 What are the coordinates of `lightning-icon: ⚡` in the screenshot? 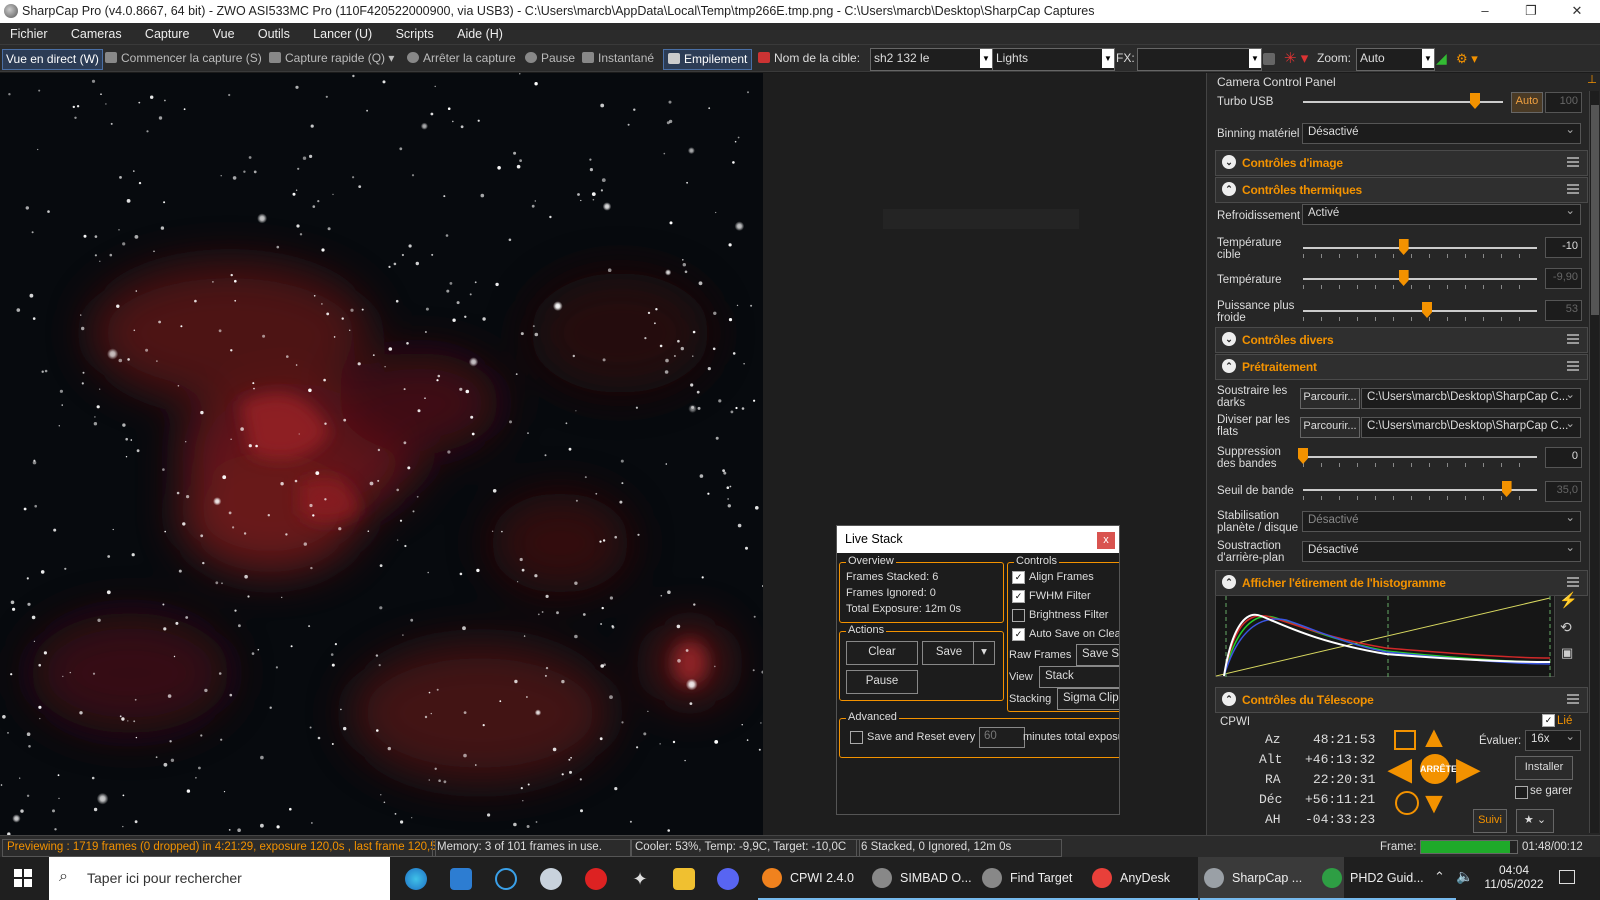 It's located at (1568, 600).